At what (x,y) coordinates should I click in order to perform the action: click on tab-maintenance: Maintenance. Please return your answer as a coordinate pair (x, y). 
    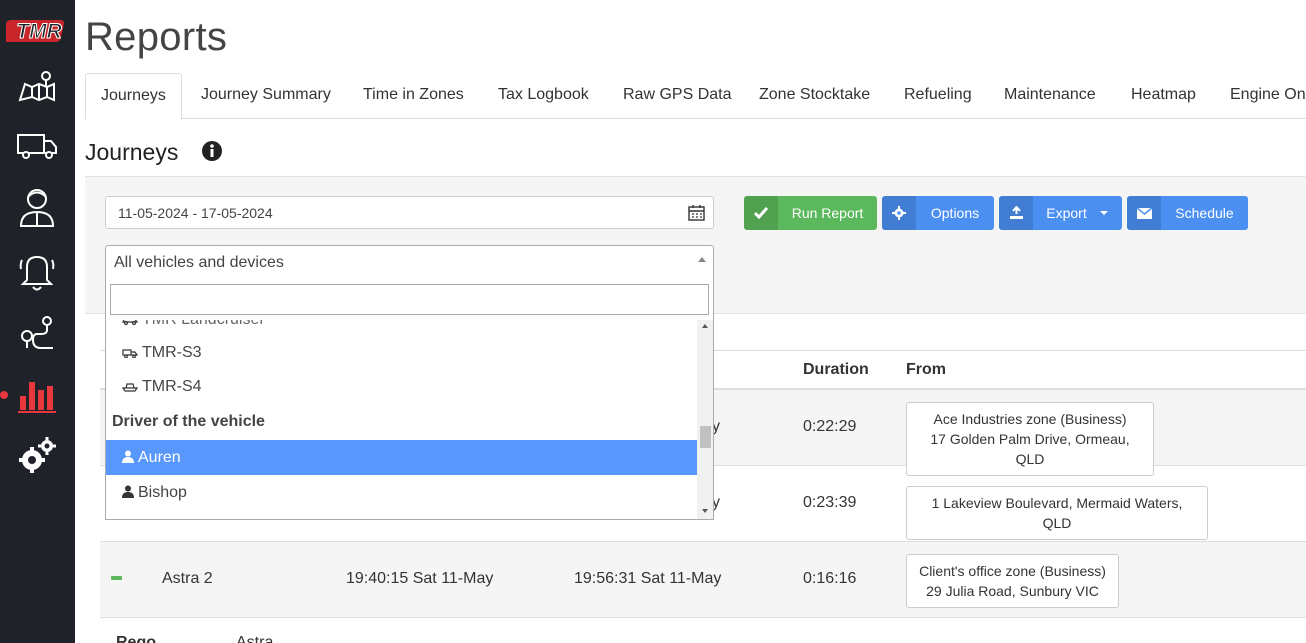
    Looking at the image, I should click on (1050, 96).